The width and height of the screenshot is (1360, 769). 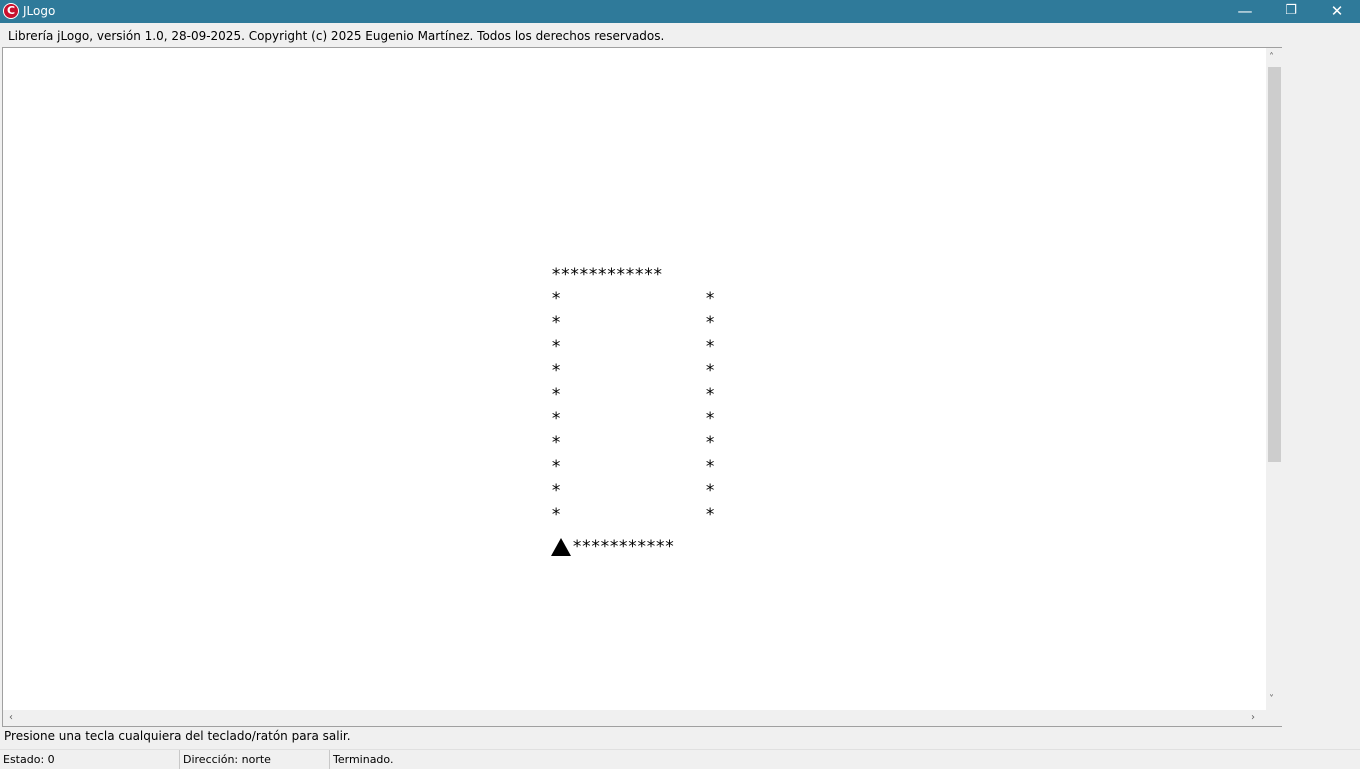 What do you see at coordinates (623, 547) in the screenshot?
I see `bottom-asterisk-row: ***********` at bounding box center [623, 547].